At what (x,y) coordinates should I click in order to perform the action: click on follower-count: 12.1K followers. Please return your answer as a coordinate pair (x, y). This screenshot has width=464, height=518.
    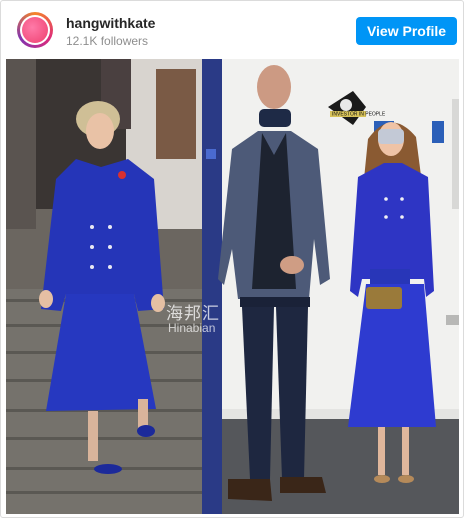
    Looking at the image, I should click on (107, 41).